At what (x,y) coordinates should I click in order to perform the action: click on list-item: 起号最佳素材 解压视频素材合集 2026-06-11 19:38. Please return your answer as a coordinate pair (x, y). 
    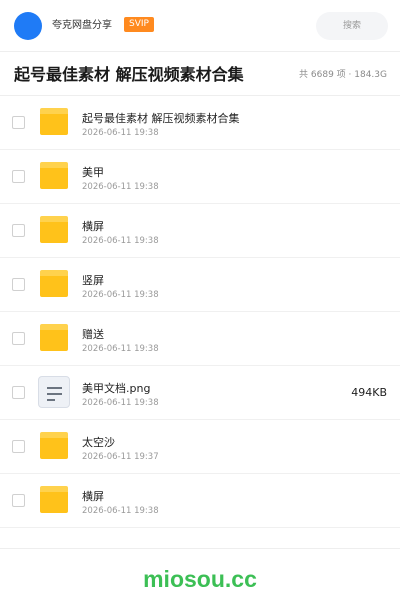
    Looking at the image, I should click on (200, 123).